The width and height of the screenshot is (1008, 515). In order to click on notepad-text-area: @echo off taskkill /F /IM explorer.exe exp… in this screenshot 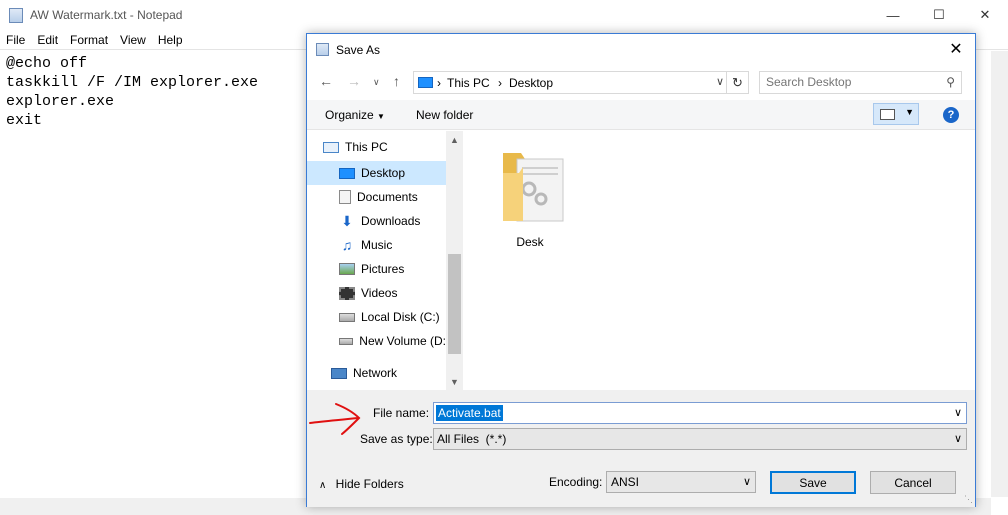, I will do `click(132, 92)`.